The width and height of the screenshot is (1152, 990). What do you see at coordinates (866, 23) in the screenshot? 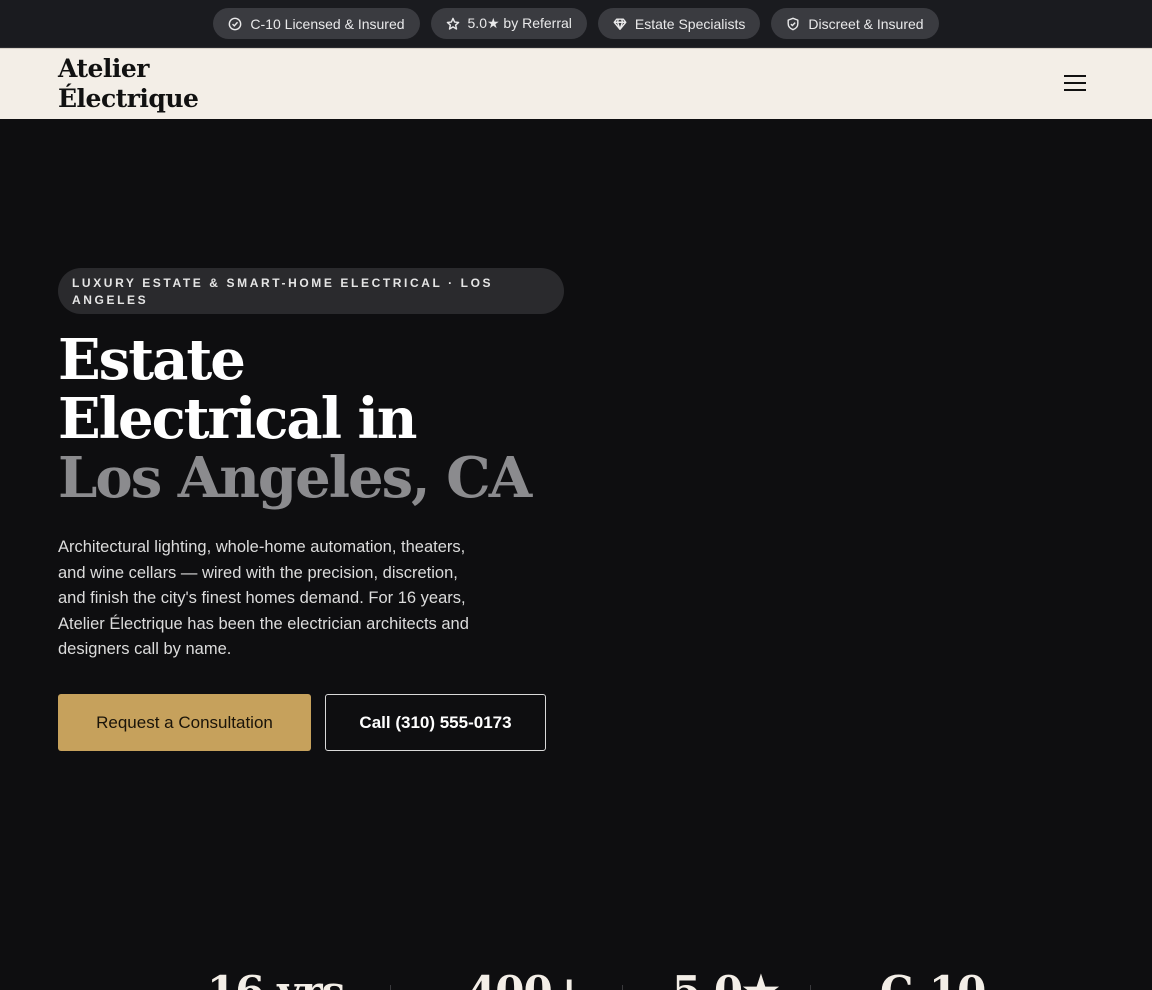
I see `trust-pill-label: Discreet & Insured` at bounding box center [866, 23].